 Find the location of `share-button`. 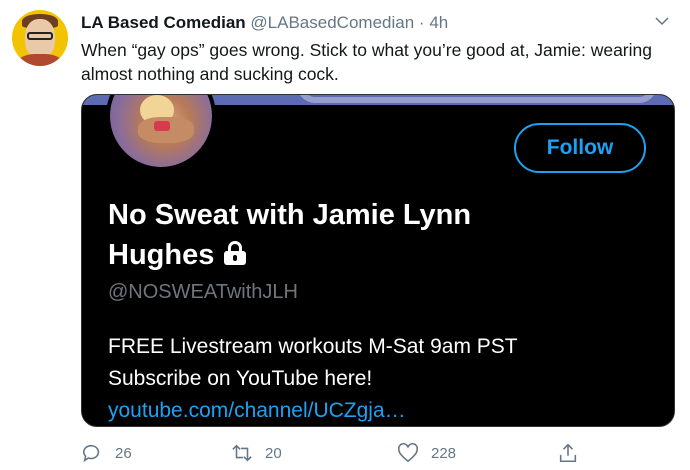

share-button is located at coordinates (568, 453).